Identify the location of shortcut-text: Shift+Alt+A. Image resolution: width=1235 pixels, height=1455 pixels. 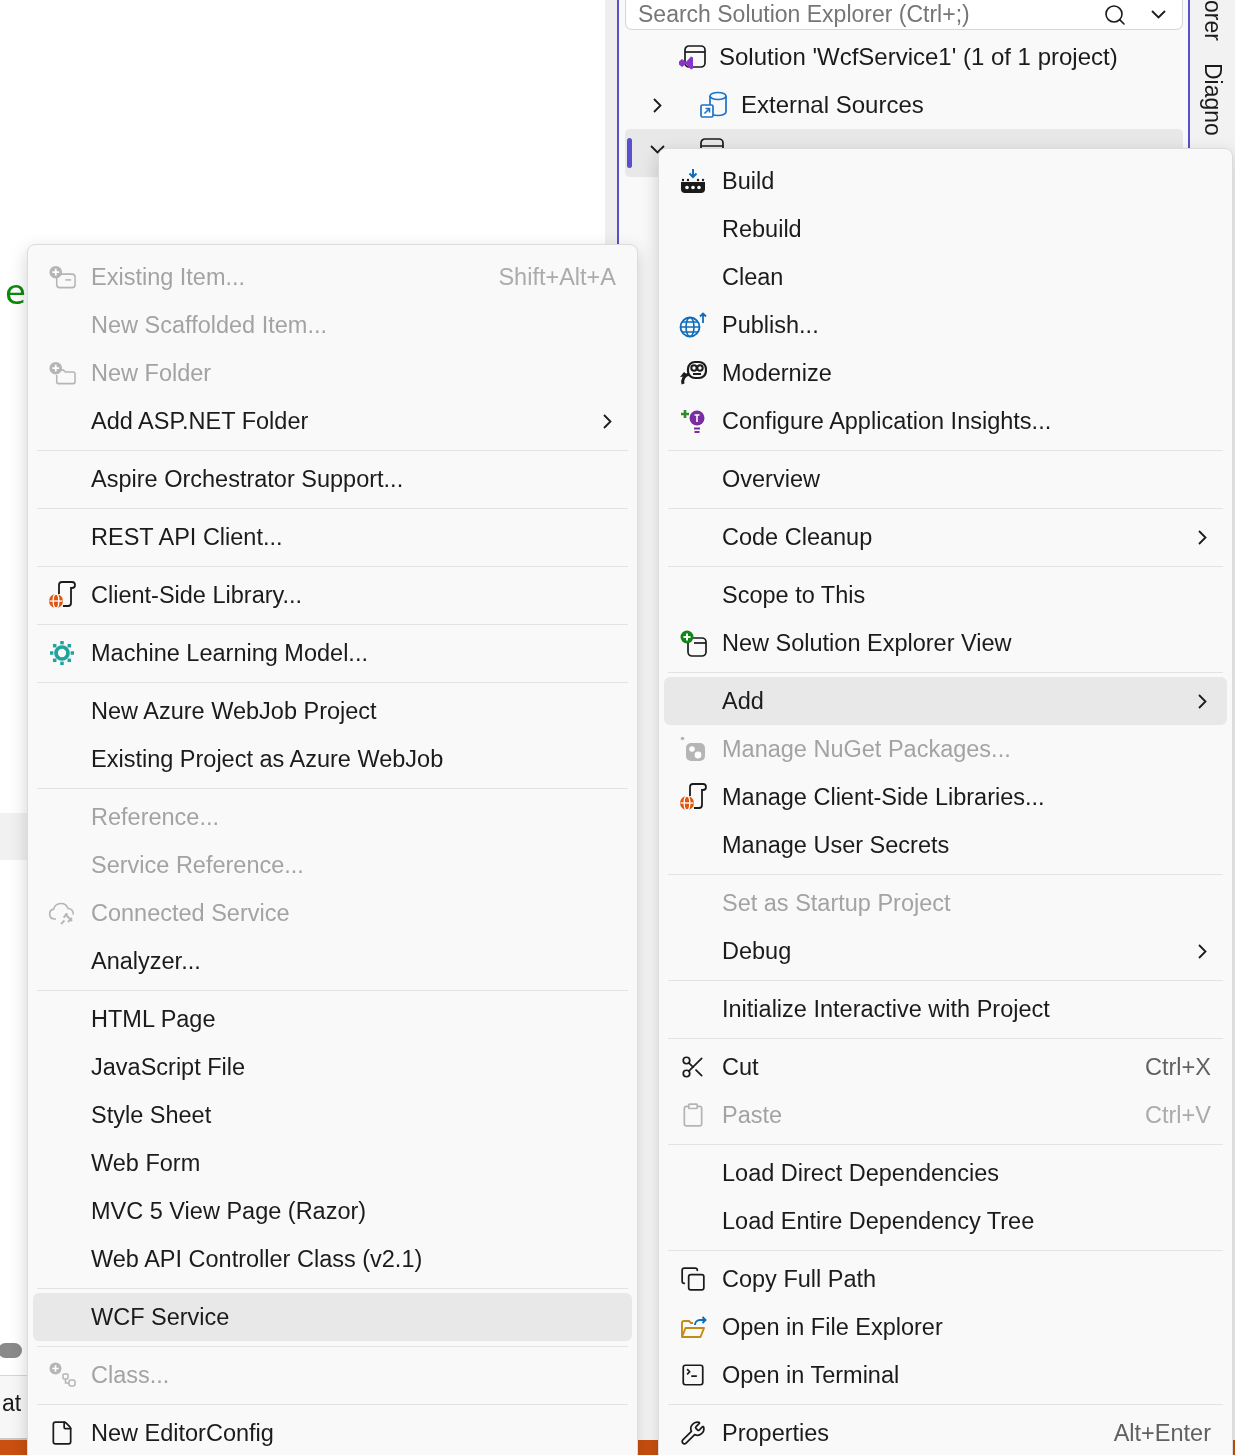
(557, 277).